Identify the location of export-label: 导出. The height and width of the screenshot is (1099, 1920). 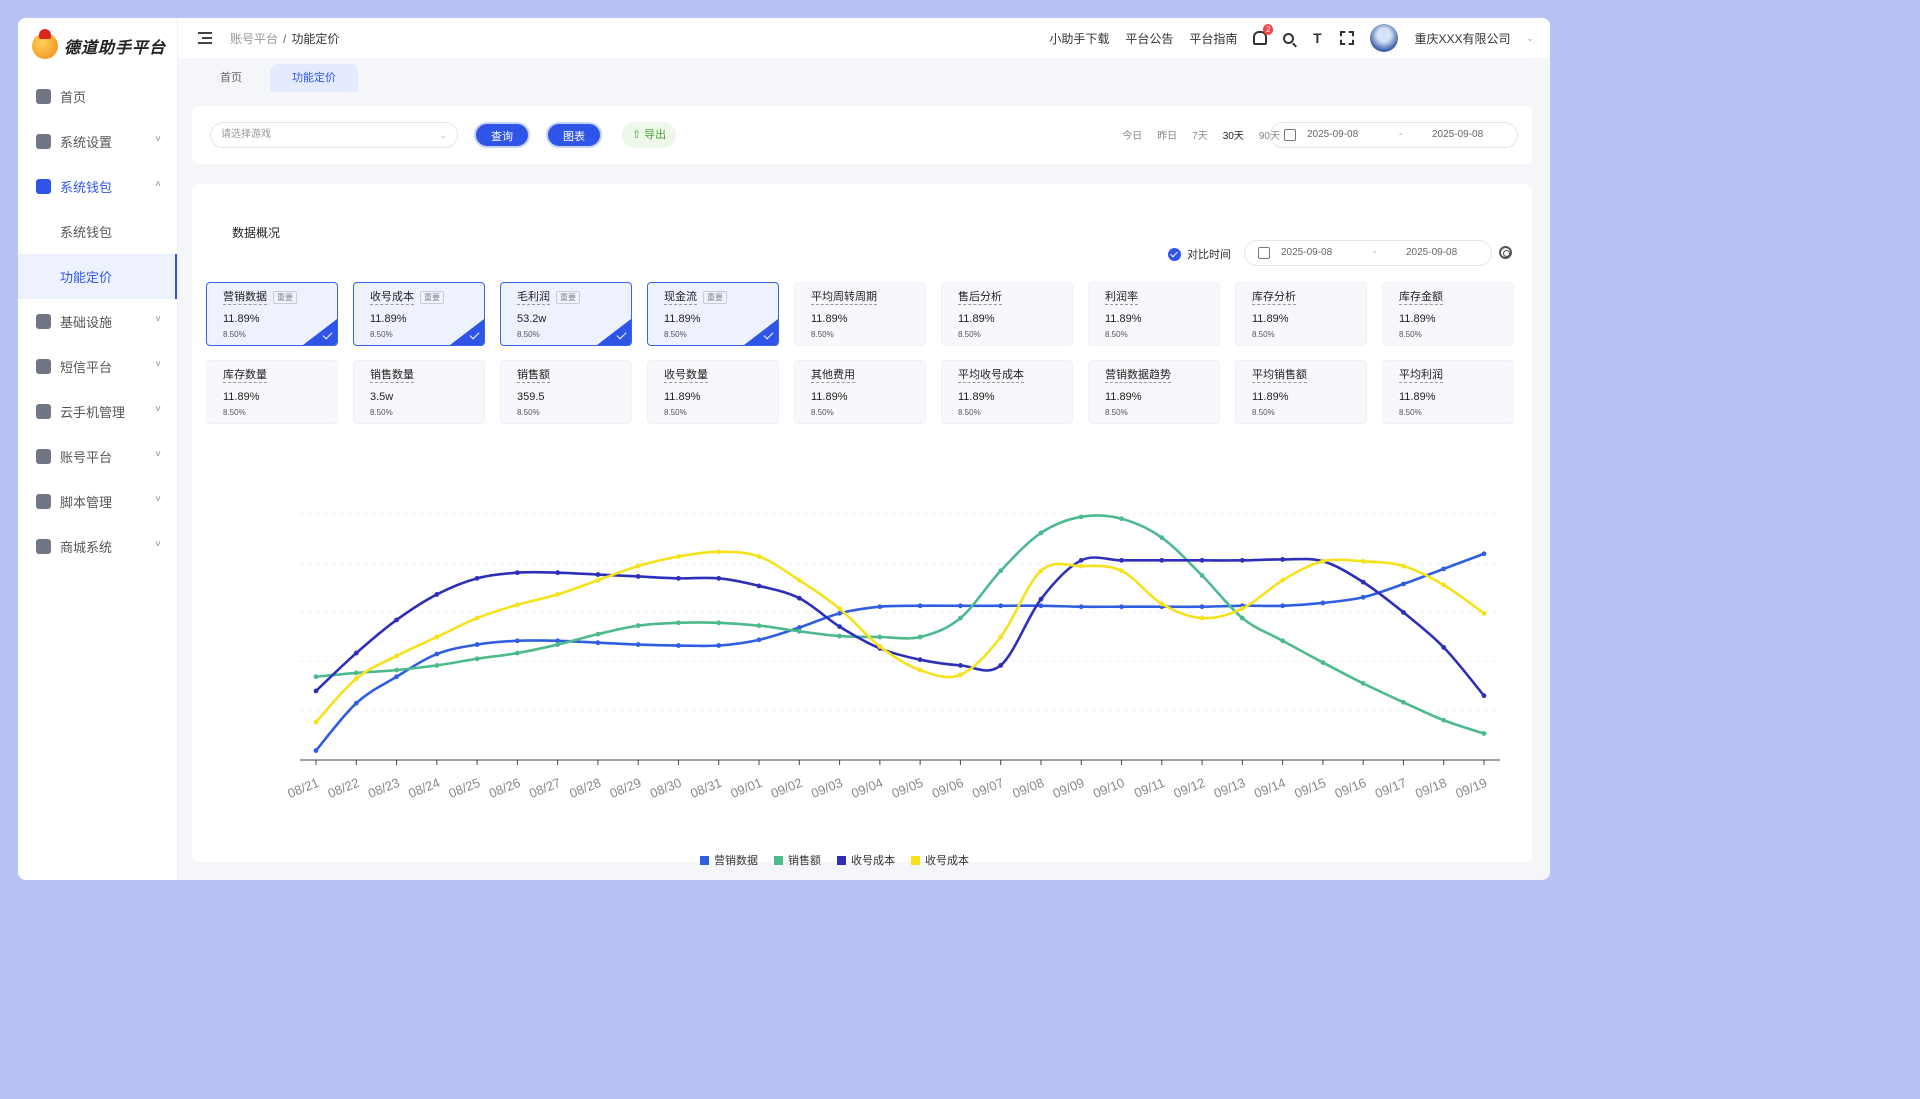
(655, 135).